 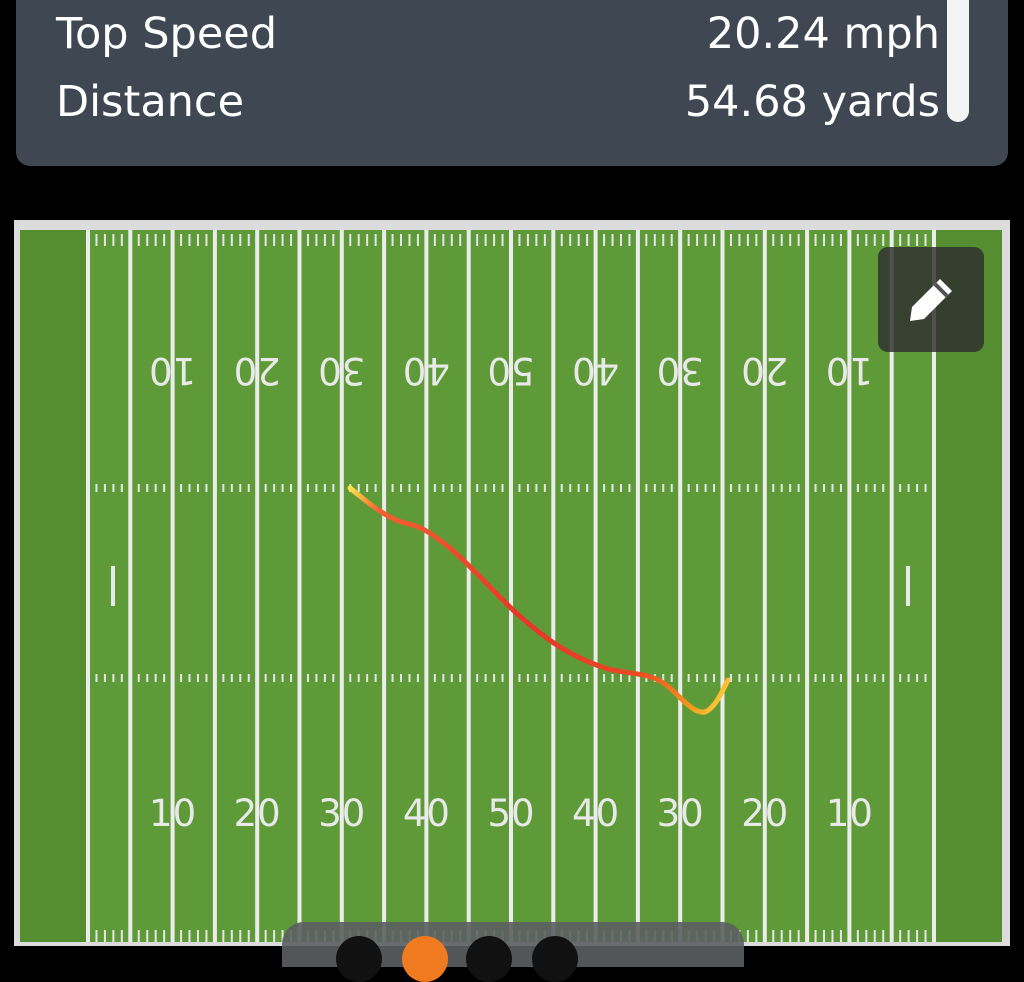 I want to click on distance-value: 54.68 yards, so click(x=812, y=102).